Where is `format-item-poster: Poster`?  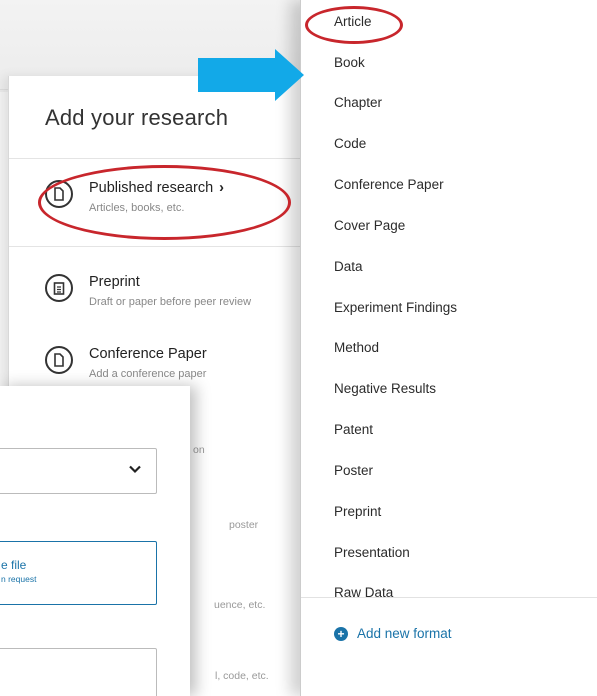
format-item-poster: Poster is located at coordinates (353, 470).